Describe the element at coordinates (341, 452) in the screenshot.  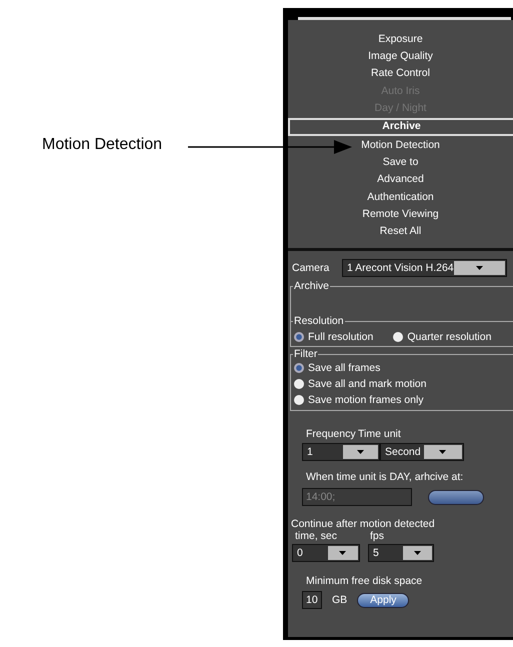
I see `frequency-select: 1` at that location.